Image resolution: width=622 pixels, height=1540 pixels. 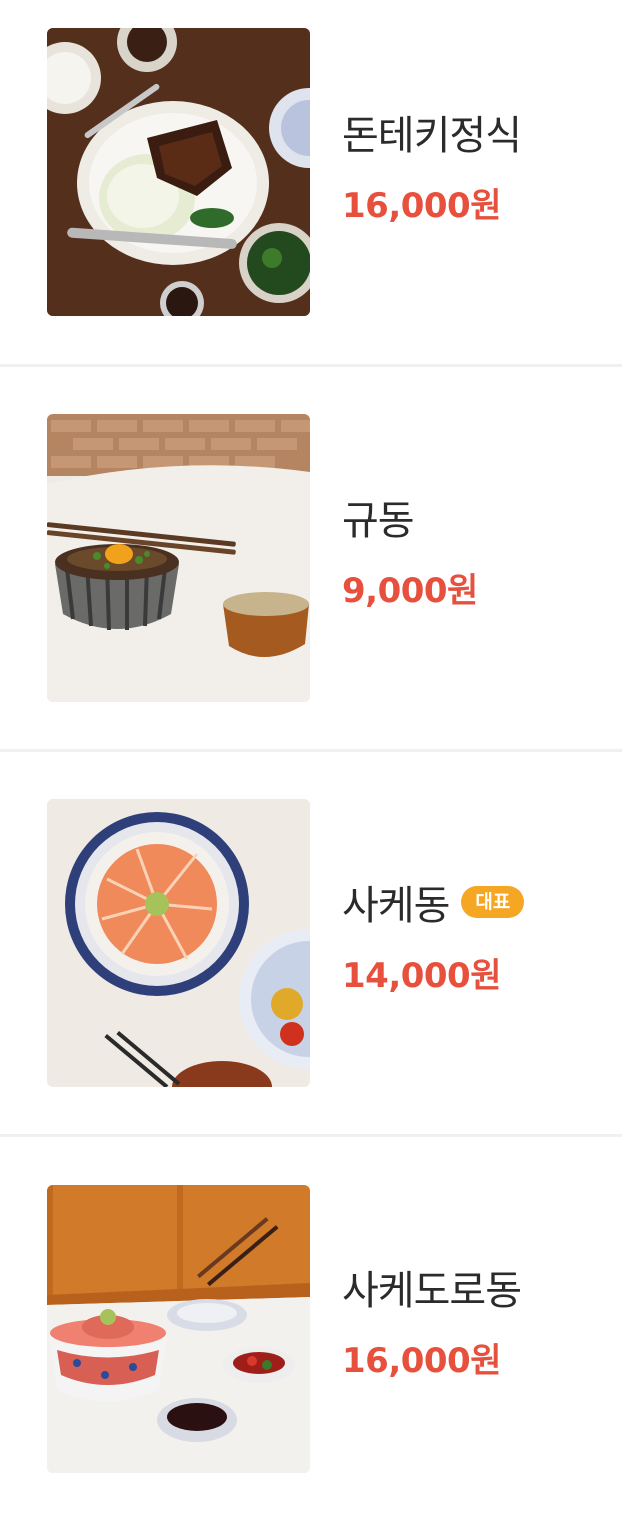 I want to click on menu-item-price: 14,000원, so click(x=421, y=976).